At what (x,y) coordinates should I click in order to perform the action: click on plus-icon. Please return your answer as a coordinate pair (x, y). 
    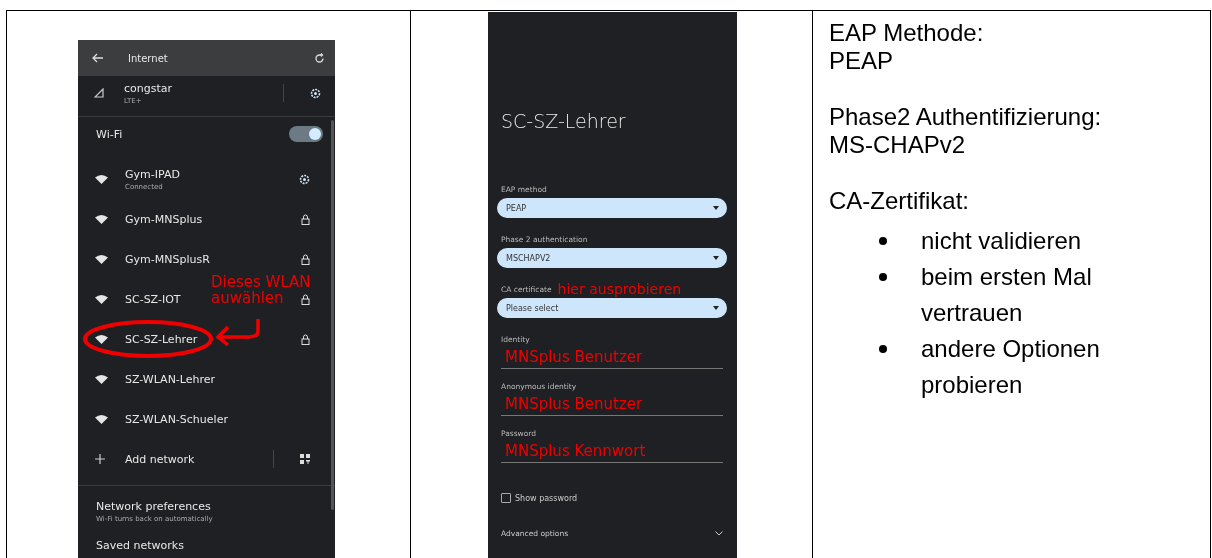
    Looking at the image, I should click on (100, 459).